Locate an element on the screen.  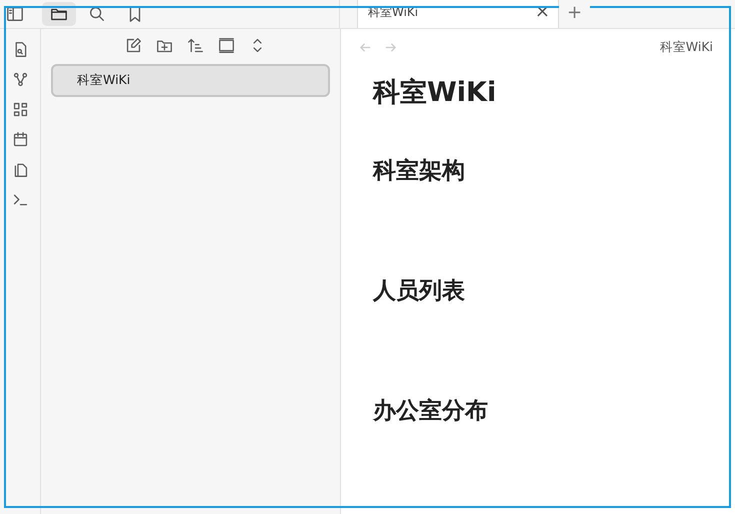
sidebar-tab is located at coordinates (59, 14).